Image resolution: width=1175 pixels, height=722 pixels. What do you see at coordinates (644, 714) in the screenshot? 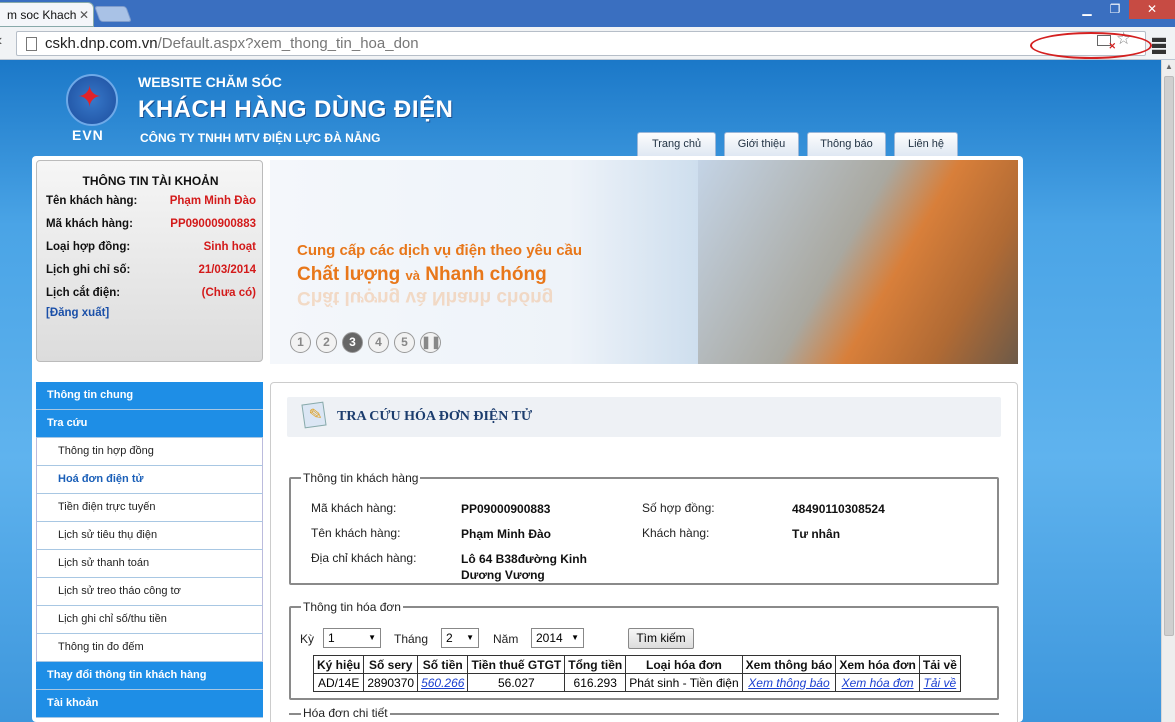
I see `detail-group-border` at bounding box center [644, 714].